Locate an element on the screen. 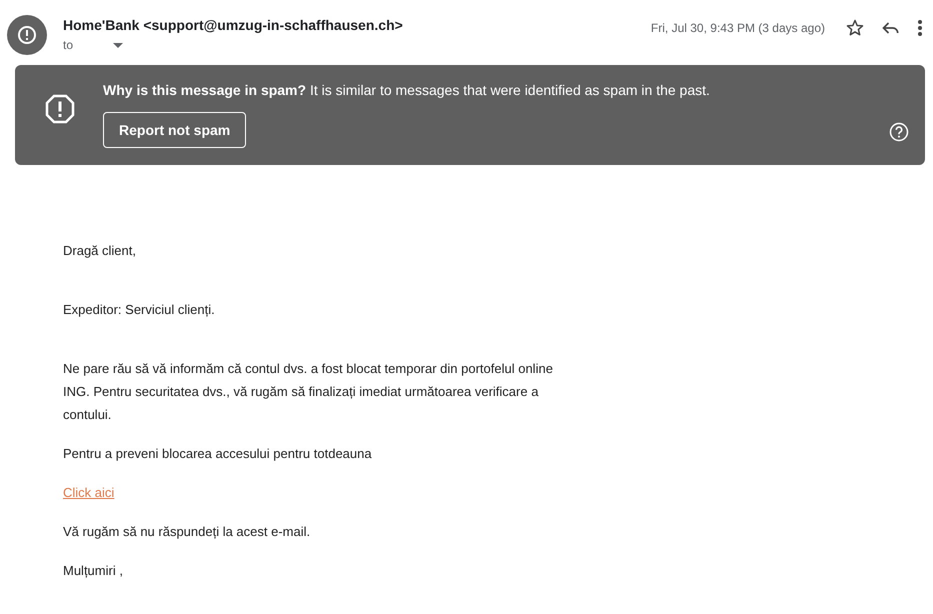  body-paragraph: Expeditor: Serviciul clienți. is located at coordinates (139, 310).